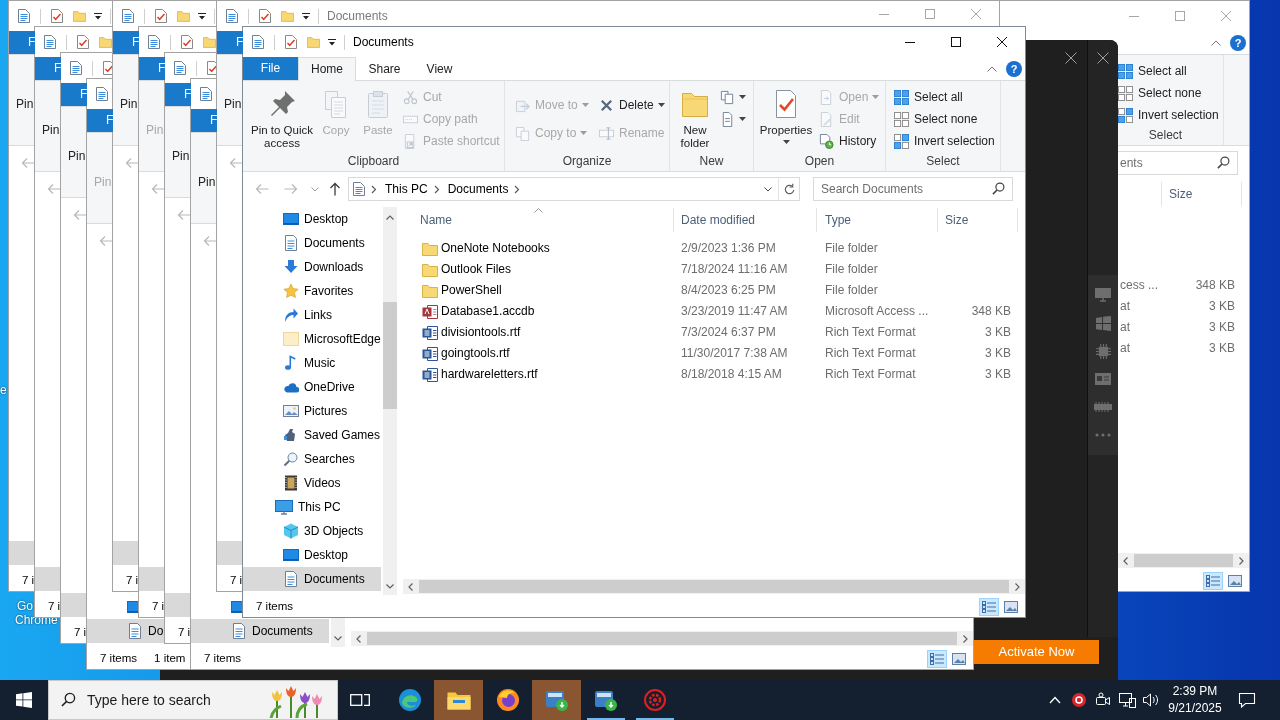 The image size is (1280, 720). What do you see at coordinates (695, 119) in the screenshot?
I see `ribbon-button: New folder` at bounding box center [695, 119].